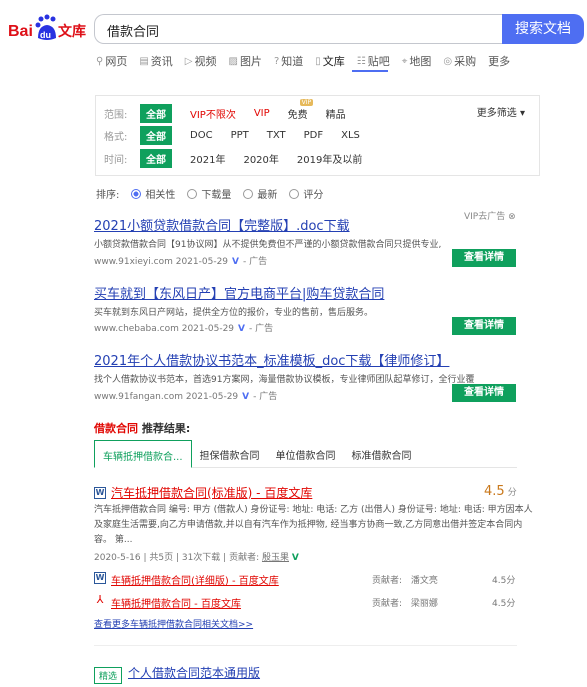  I want to click on result-title: 汽车抵押借款合同(标准版) - 百度文库, so click(211, 492).